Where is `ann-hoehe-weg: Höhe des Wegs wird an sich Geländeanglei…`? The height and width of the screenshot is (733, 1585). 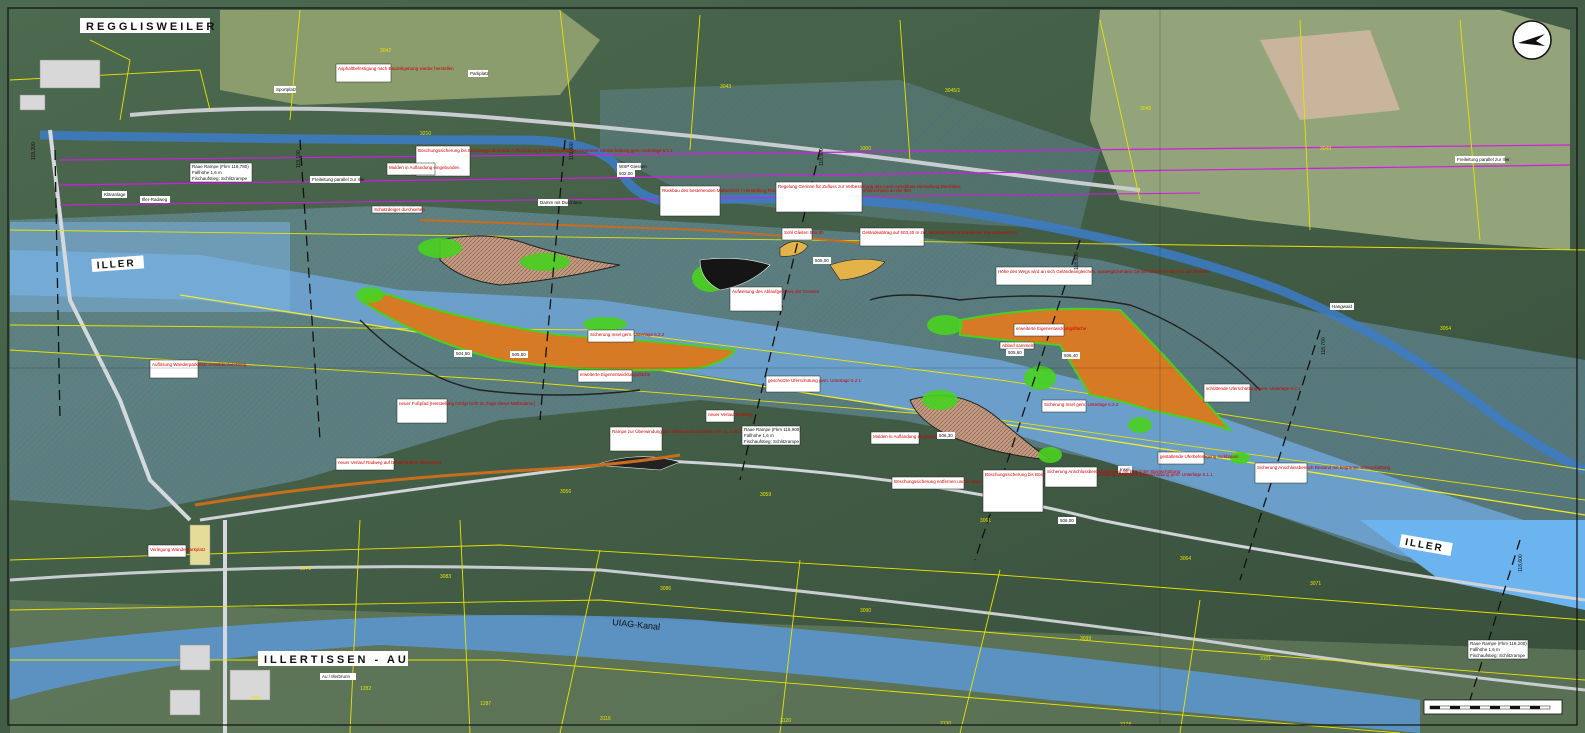
ann-hoehe-weg: Höhe des Wegs wird an sich Geländeanglei… is located at coordinates (1103, 271).